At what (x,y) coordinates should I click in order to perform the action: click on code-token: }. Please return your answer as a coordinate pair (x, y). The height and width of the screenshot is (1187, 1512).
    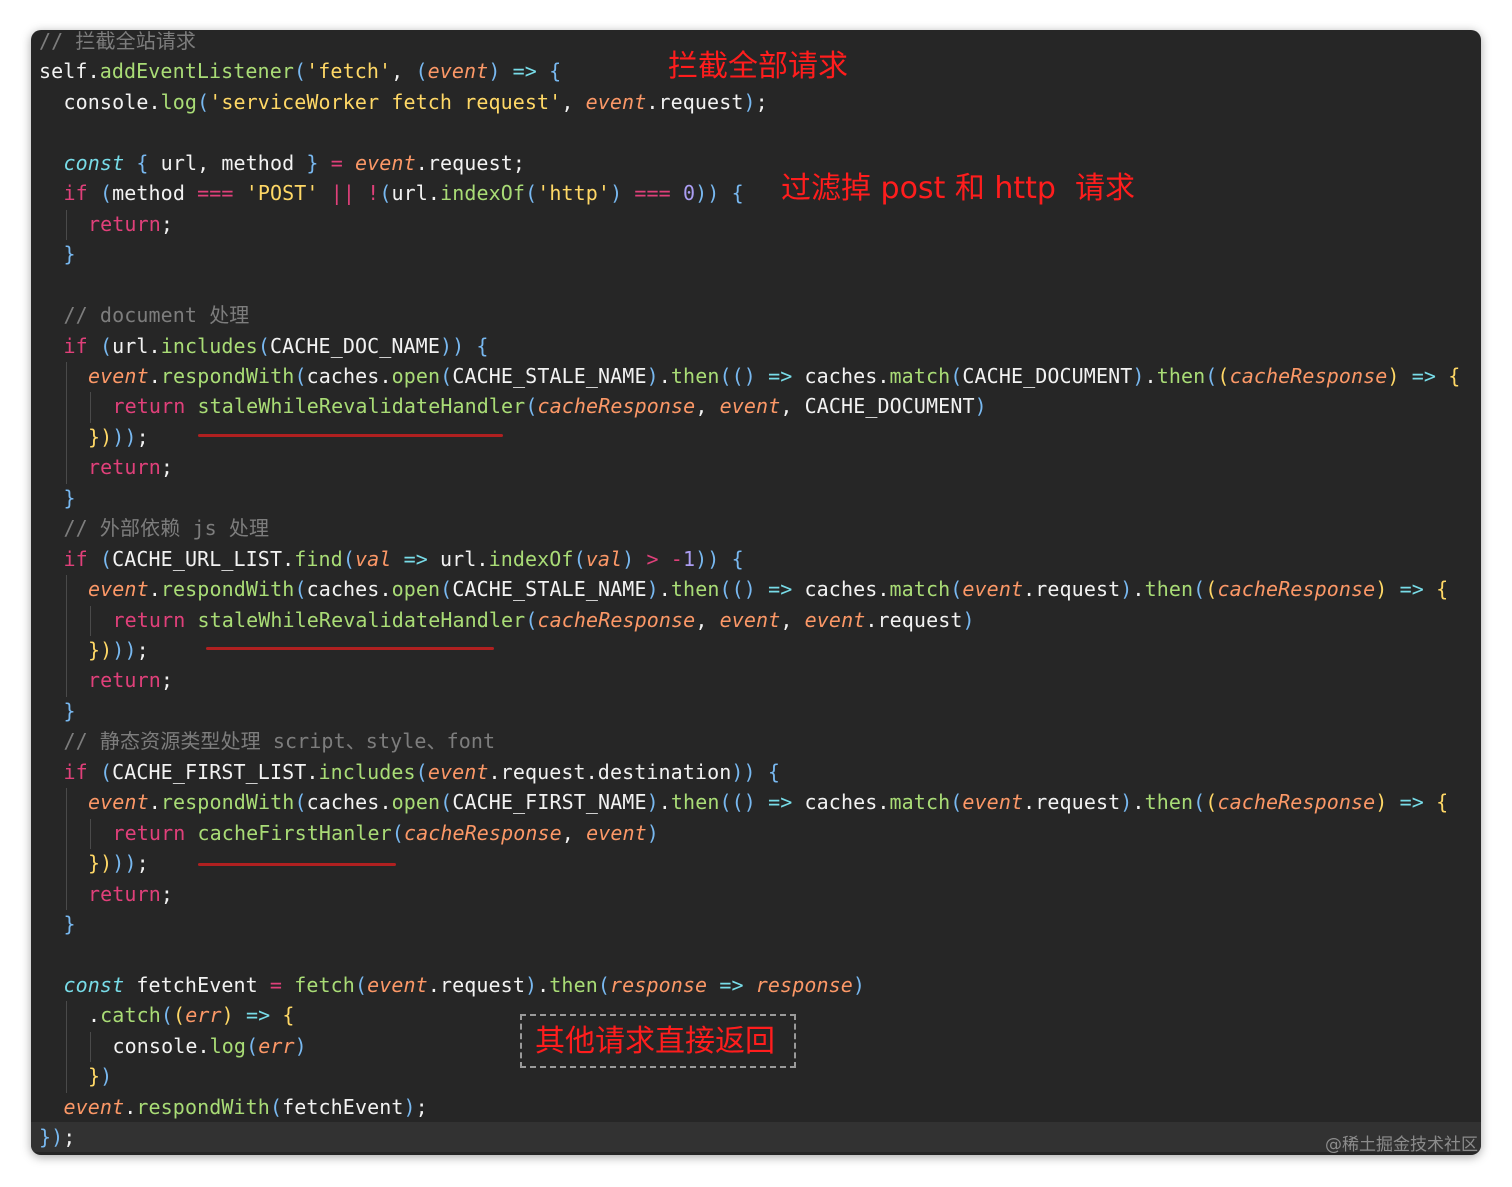
    Looking at the image, I should click on (69, 497).